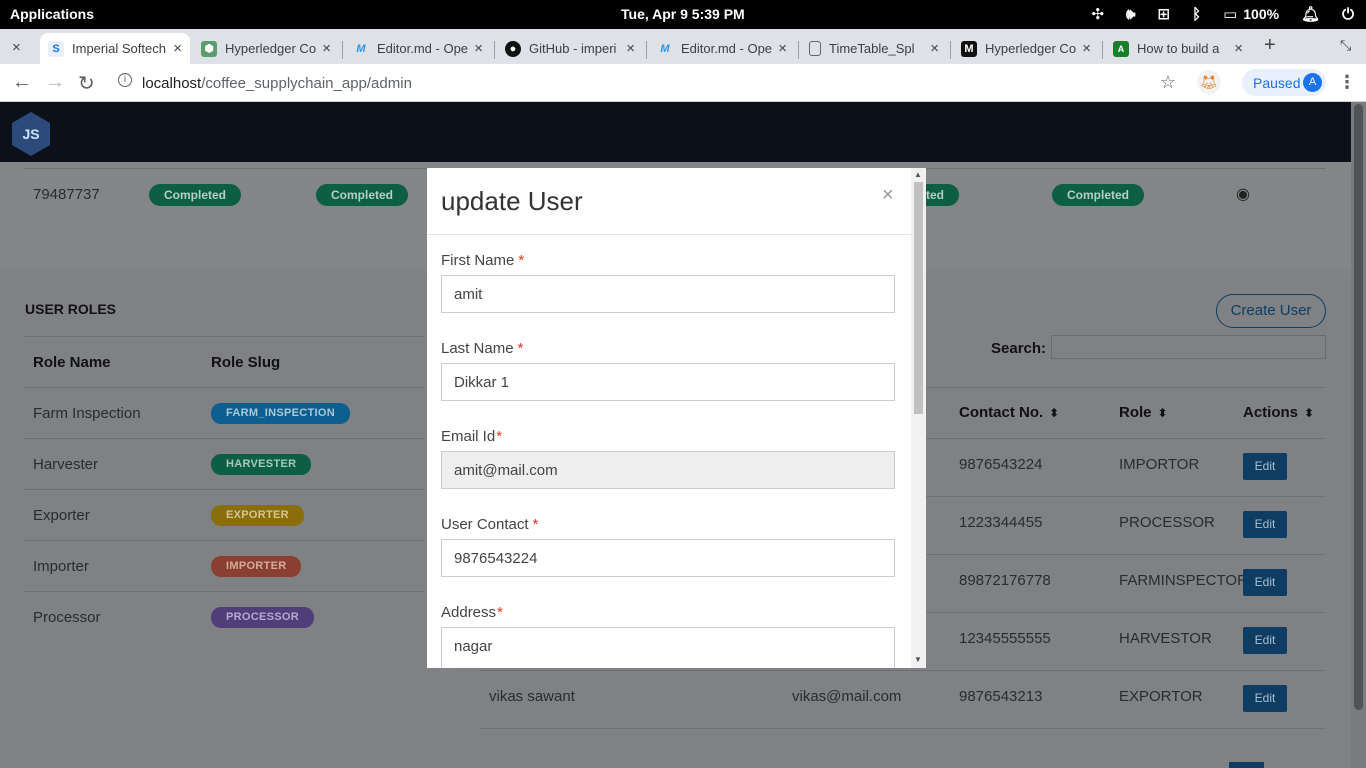 The height and width of the screenshot is (768, 1366). Describe the element at coordinates (257, 515) in the screenshot. I see `role-slug-badge: EXPORTER` at that location.